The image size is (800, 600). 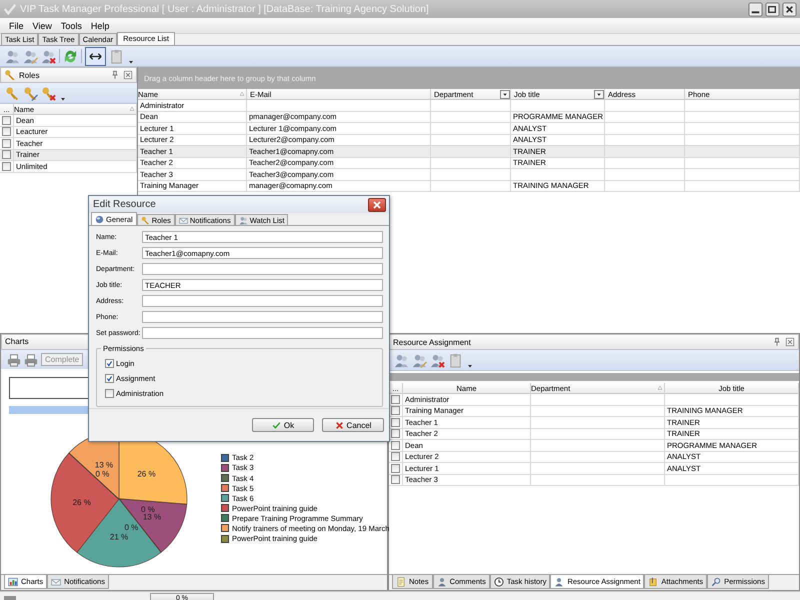 What do you see at coordinates (10, 598) in the screenshot?
I see `status-indicator` at bounding box center [10, 598].